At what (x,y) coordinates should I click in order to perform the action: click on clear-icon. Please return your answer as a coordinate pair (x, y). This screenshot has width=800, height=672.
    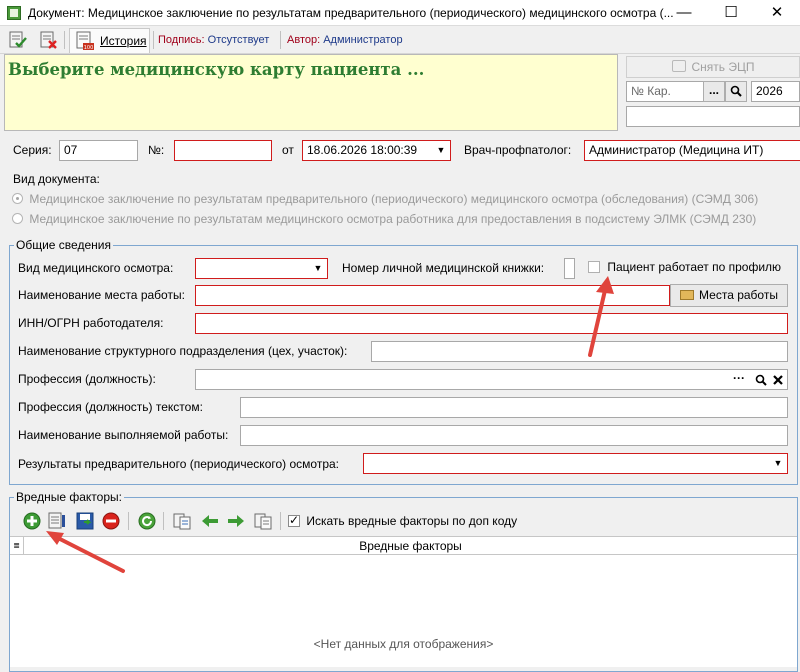
    Looking at the image, I should click on (778, 380).